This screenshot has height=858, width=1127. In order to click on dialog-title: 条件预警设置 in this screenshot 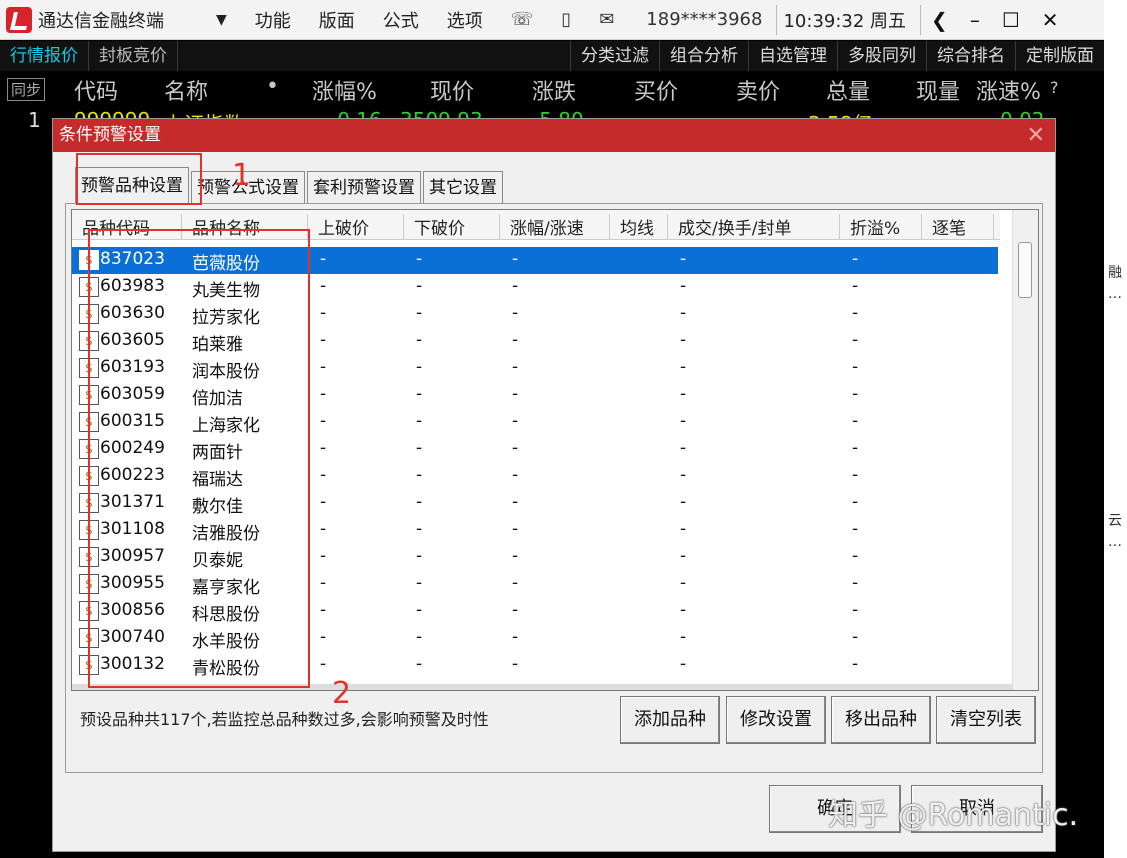, I will do `click(110, 135)`.